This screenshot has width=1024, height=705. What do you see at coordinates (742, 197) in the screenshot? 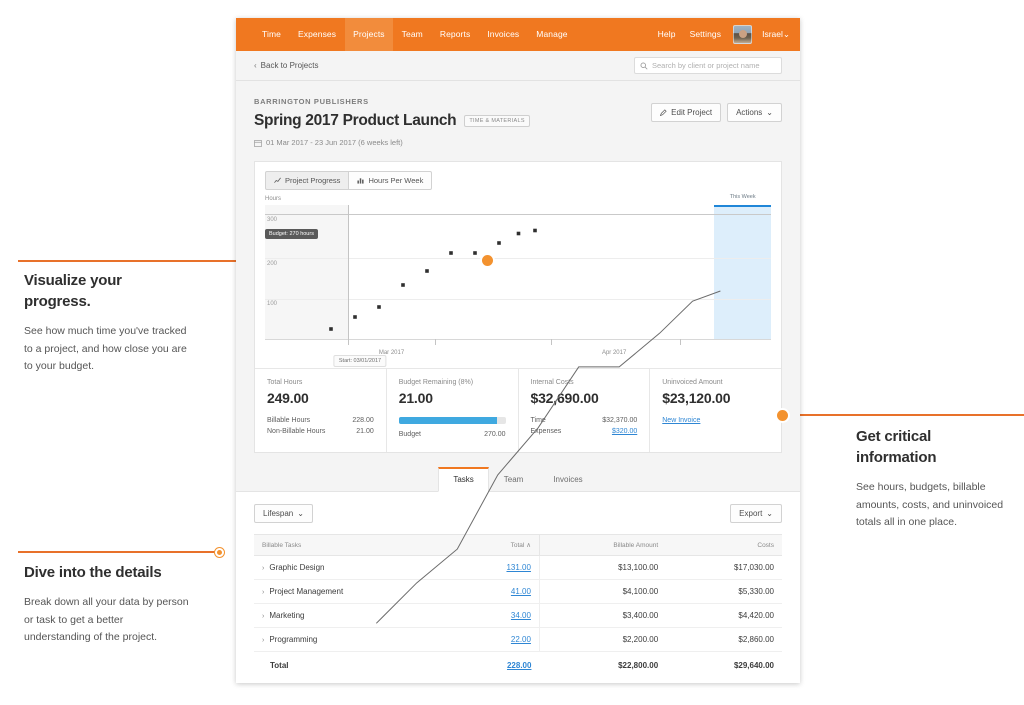
I see `chart-this-week-label: This Week` at bounding box center [742, 197].